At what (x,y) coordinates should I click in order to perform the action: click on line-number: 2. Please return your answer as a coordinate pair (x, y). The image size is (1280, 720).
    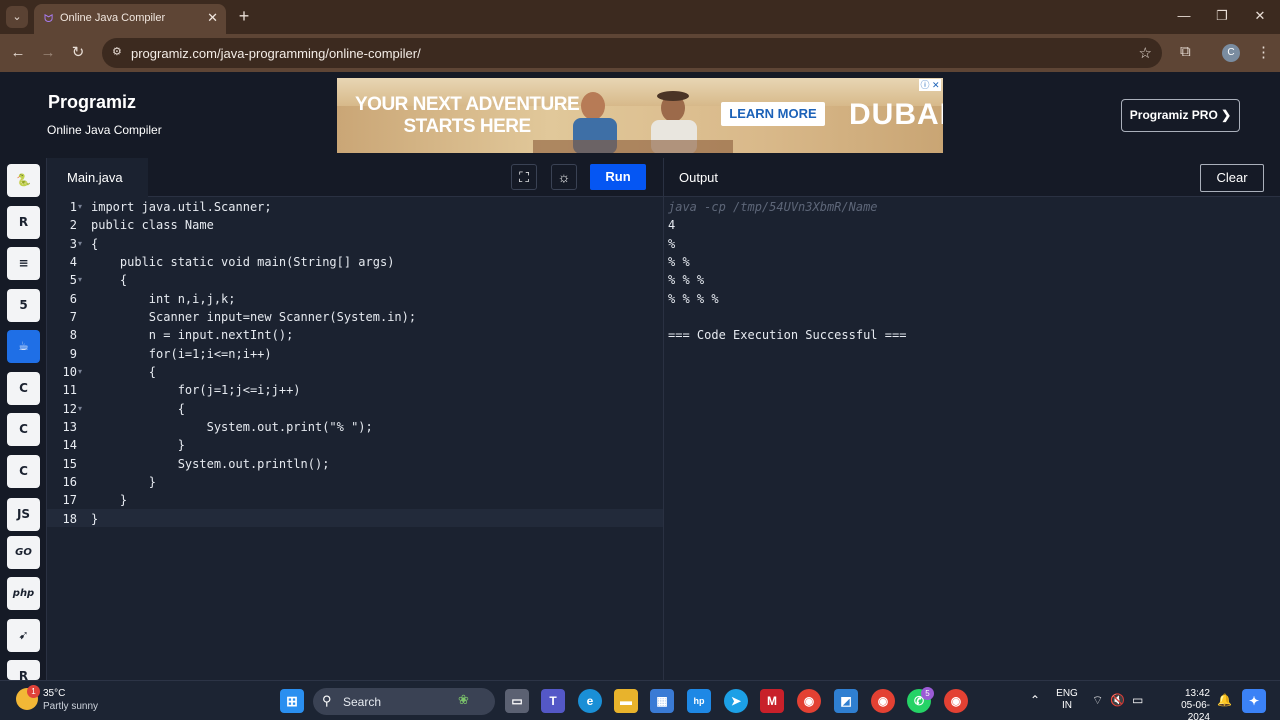
    Looking at the image, I should click on (73, 225).